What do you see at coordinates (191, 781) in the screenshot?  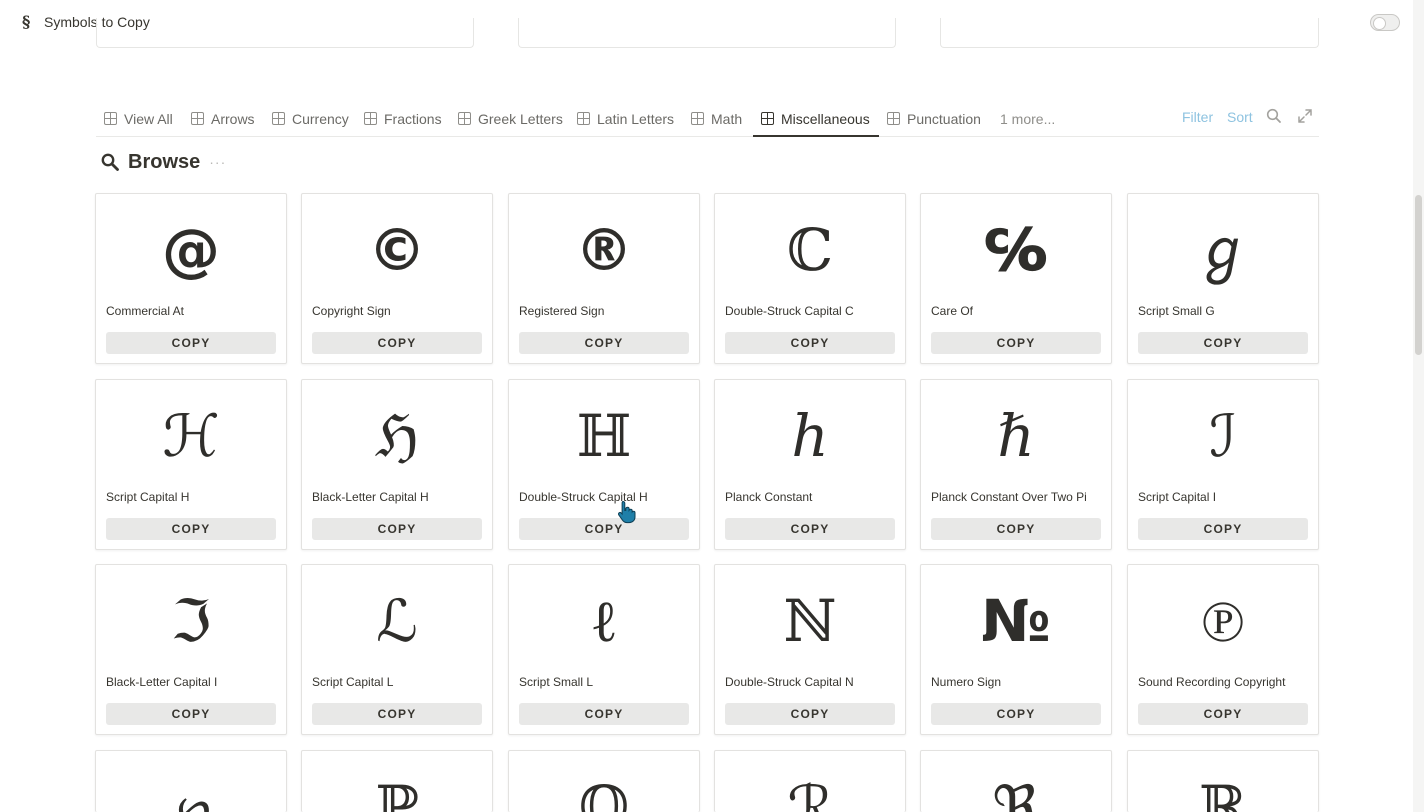 I see `symbol-card: ℘` at bounding box center [191, 781].